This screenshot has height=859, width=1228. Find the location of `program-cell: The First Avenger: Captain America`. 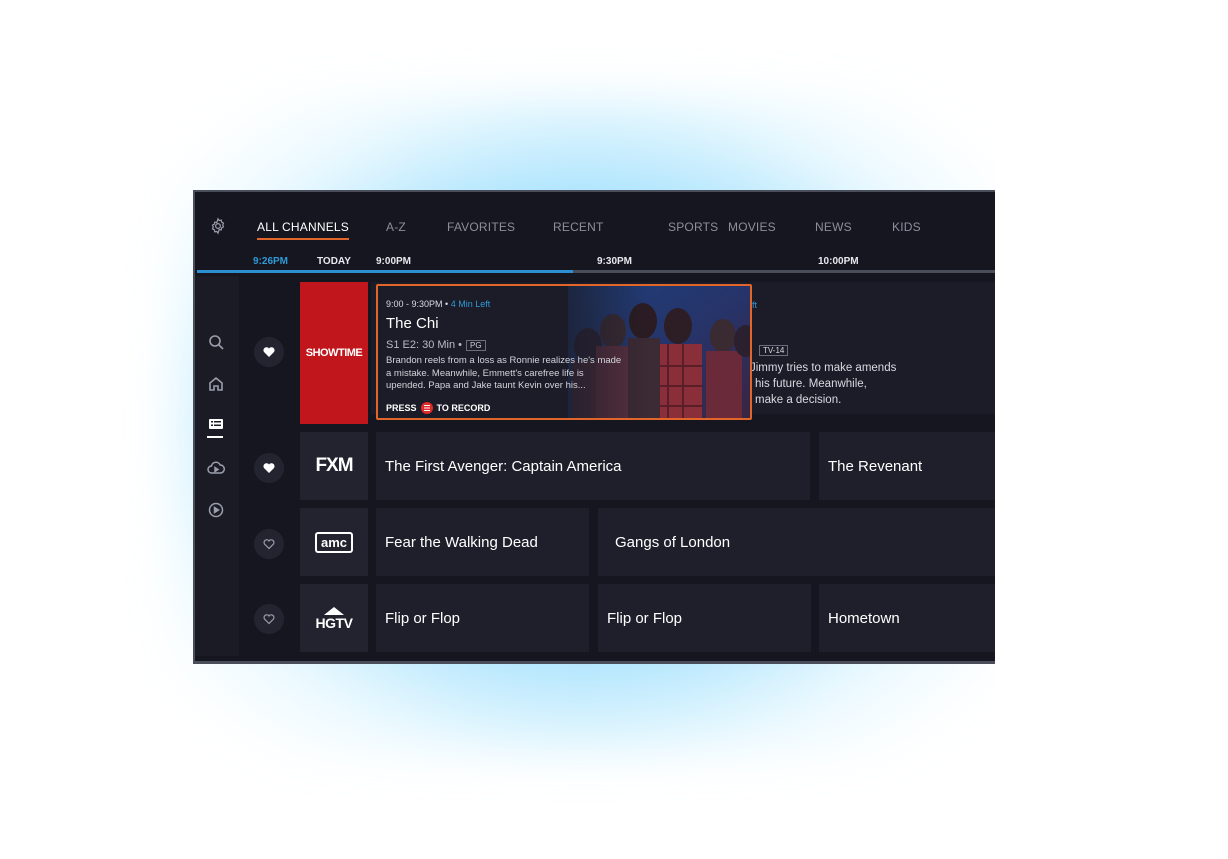

program-cell: The First Avenger: Captain America is located at coordinates (593, 466).